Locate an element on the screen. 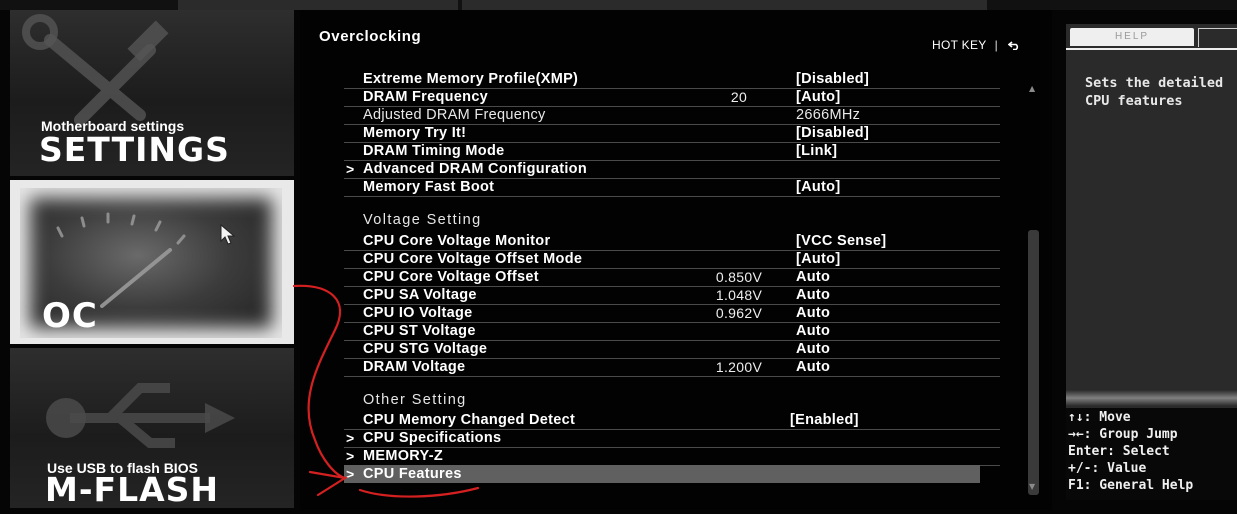  setting-label: DRAM Voltage is located at coordinates (414, 367).